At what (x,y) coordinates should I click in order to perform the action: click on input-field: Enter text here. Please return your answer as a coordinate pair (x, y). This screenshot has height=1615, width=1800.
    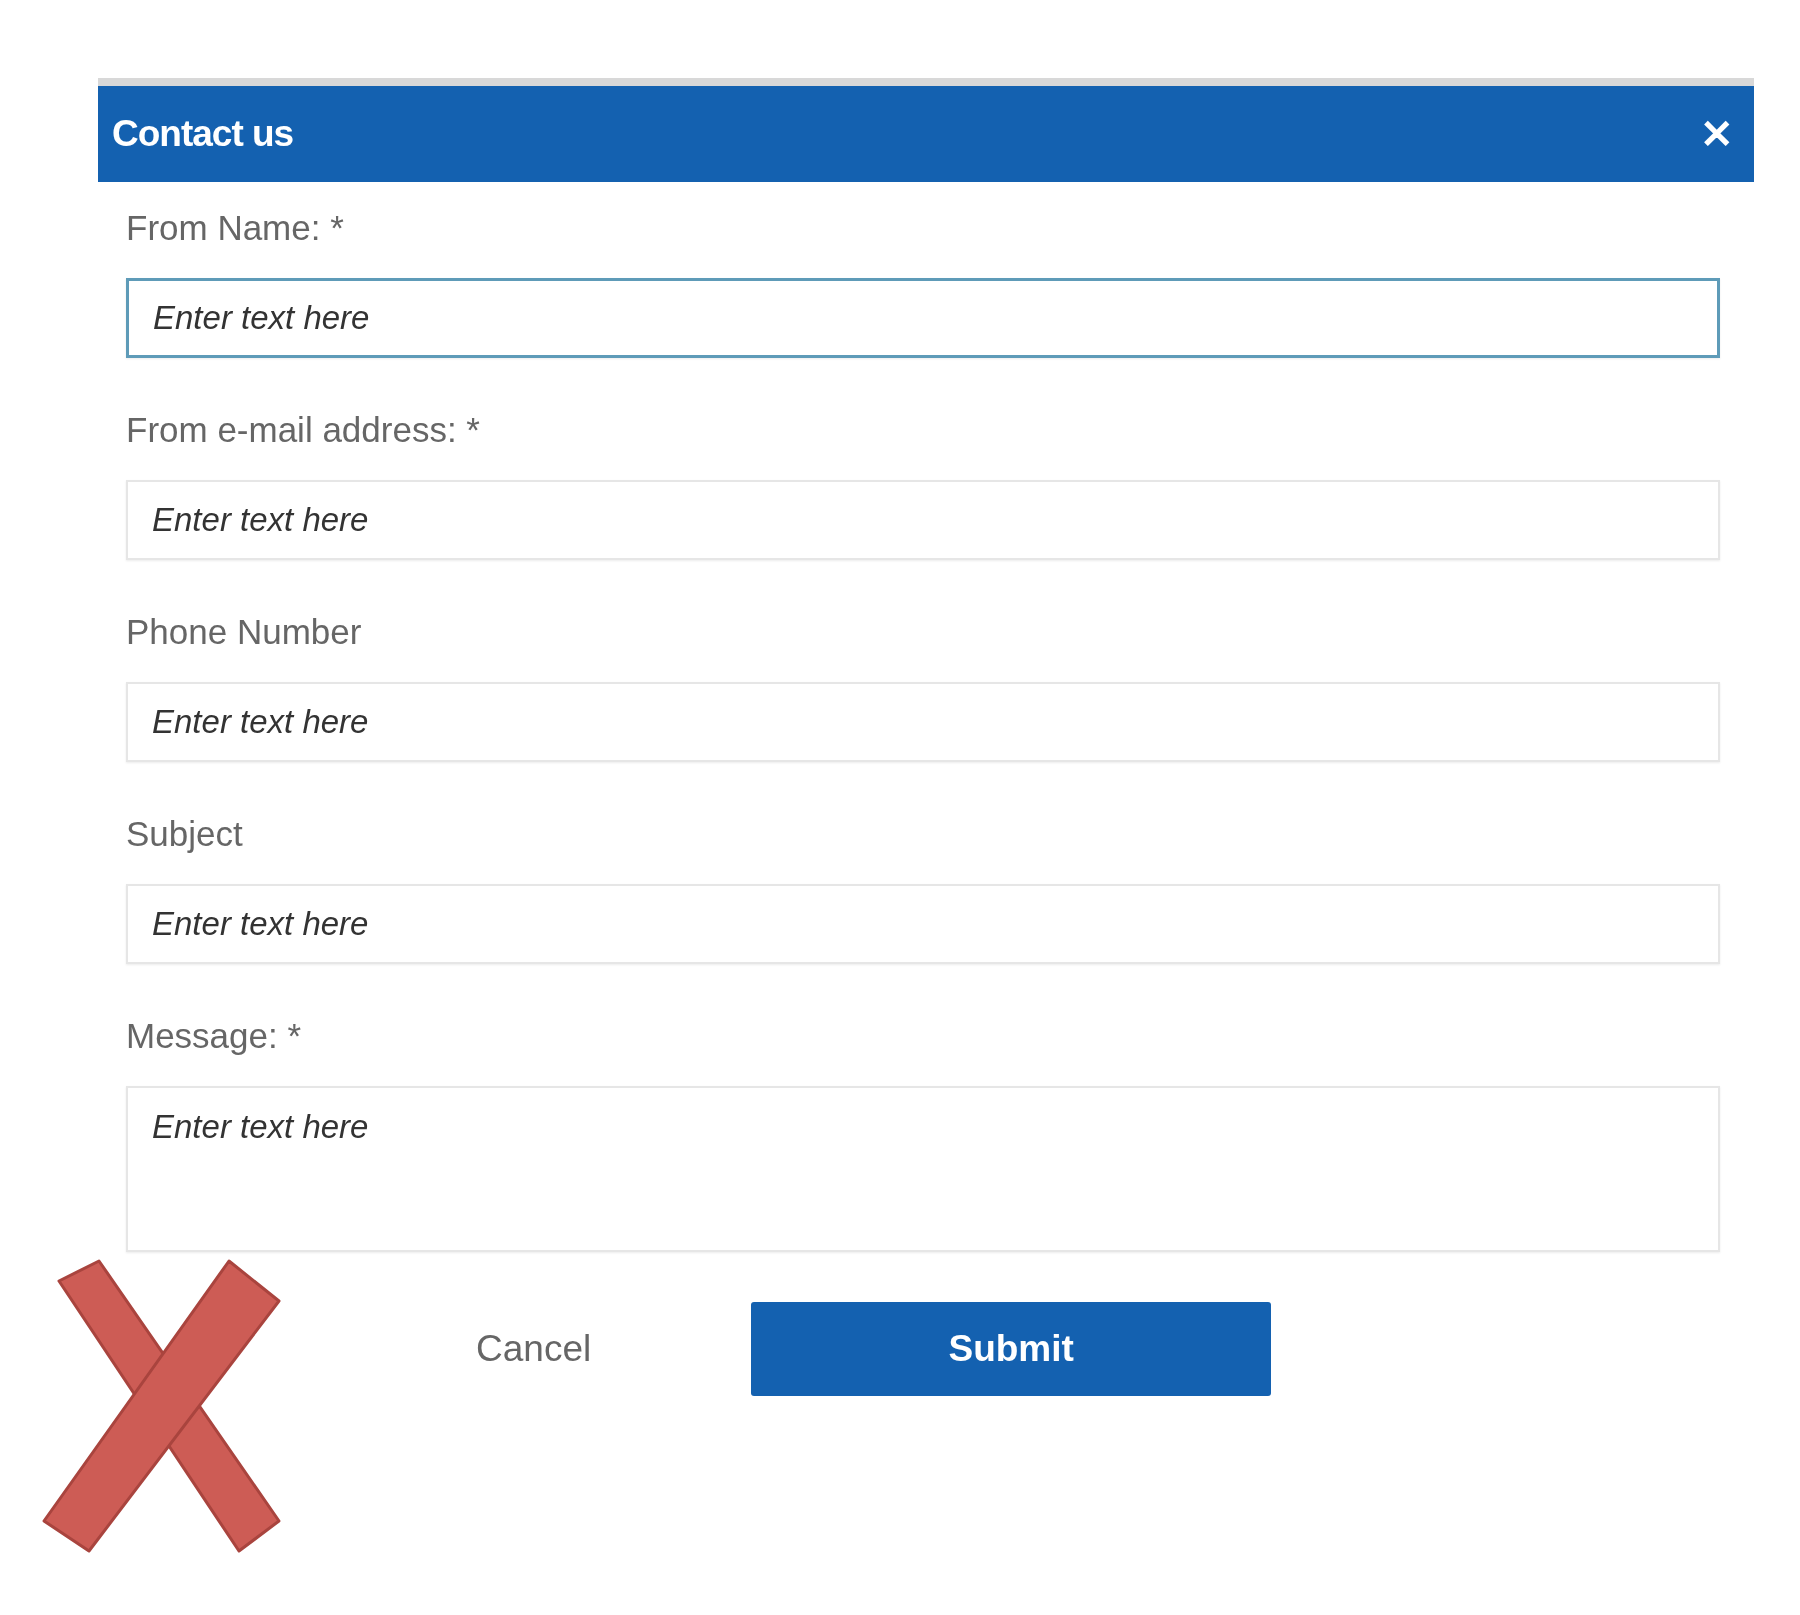
    Looking at the image, I should click on (923, 318).